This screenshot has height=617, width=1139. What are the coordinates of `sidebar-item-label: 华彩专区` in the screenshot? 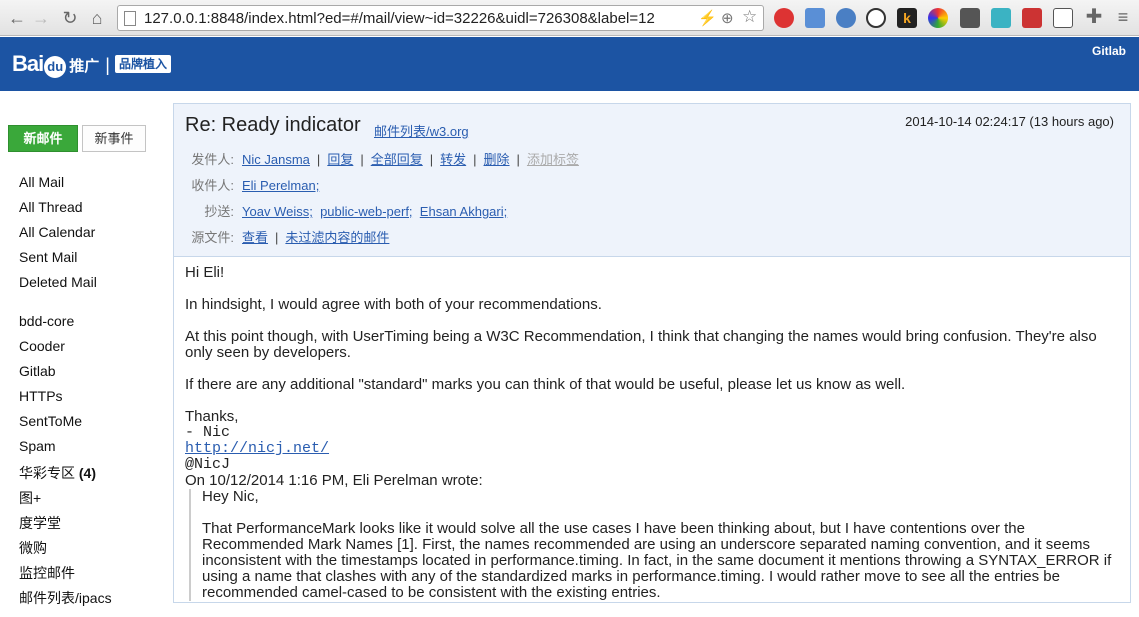 It's located at (47, 473).